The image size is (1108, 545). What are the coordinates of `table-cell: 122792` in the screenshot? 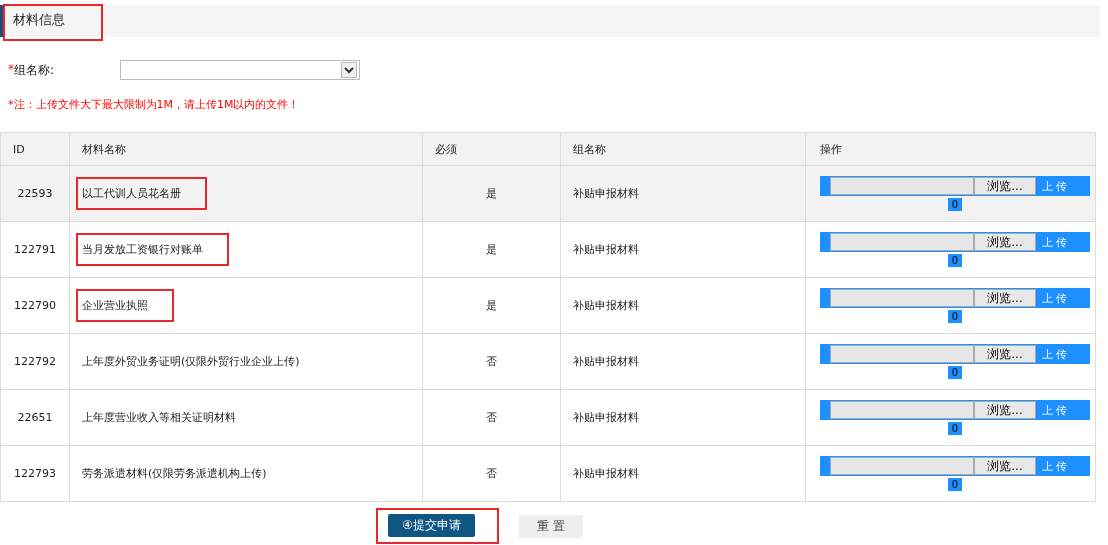 It's located at (35, 361).